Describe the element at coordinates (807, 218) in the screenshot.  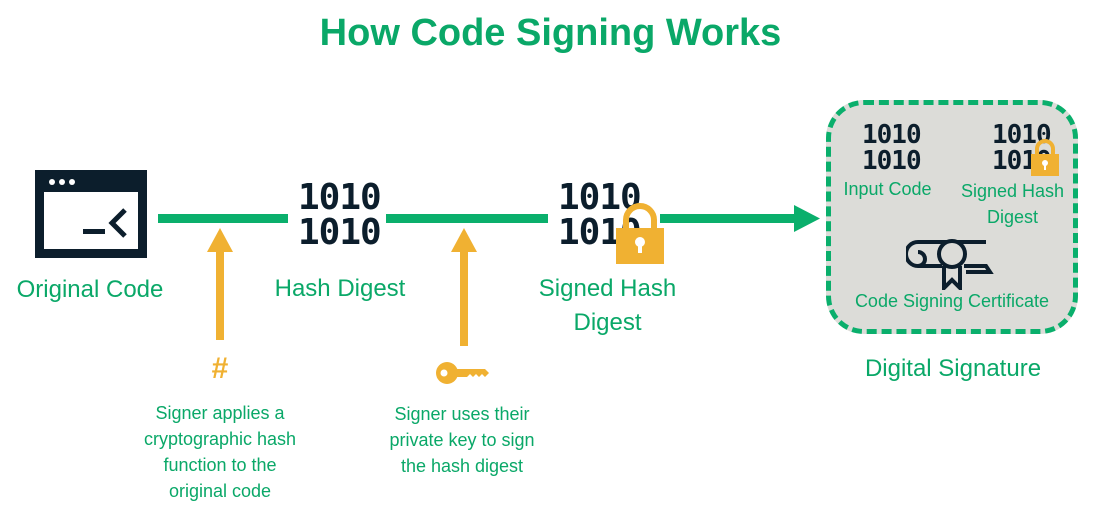
I see `arrow-head-icon` at that location.